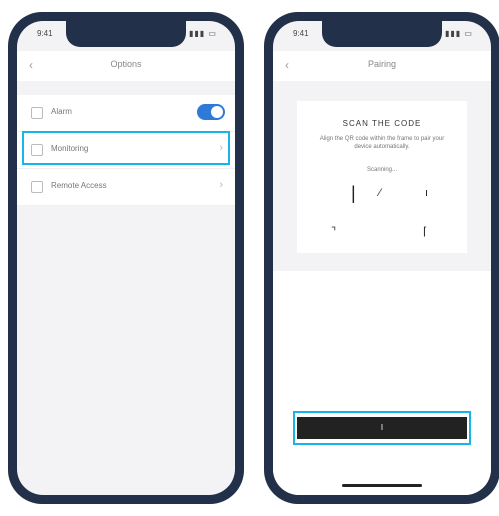 The height and width of the screenshot is (516, 499). What do you see at coordinates (380, 193) in the screenshot?
I see `scan-corner: ⁄` at bounding box center [380, 193].